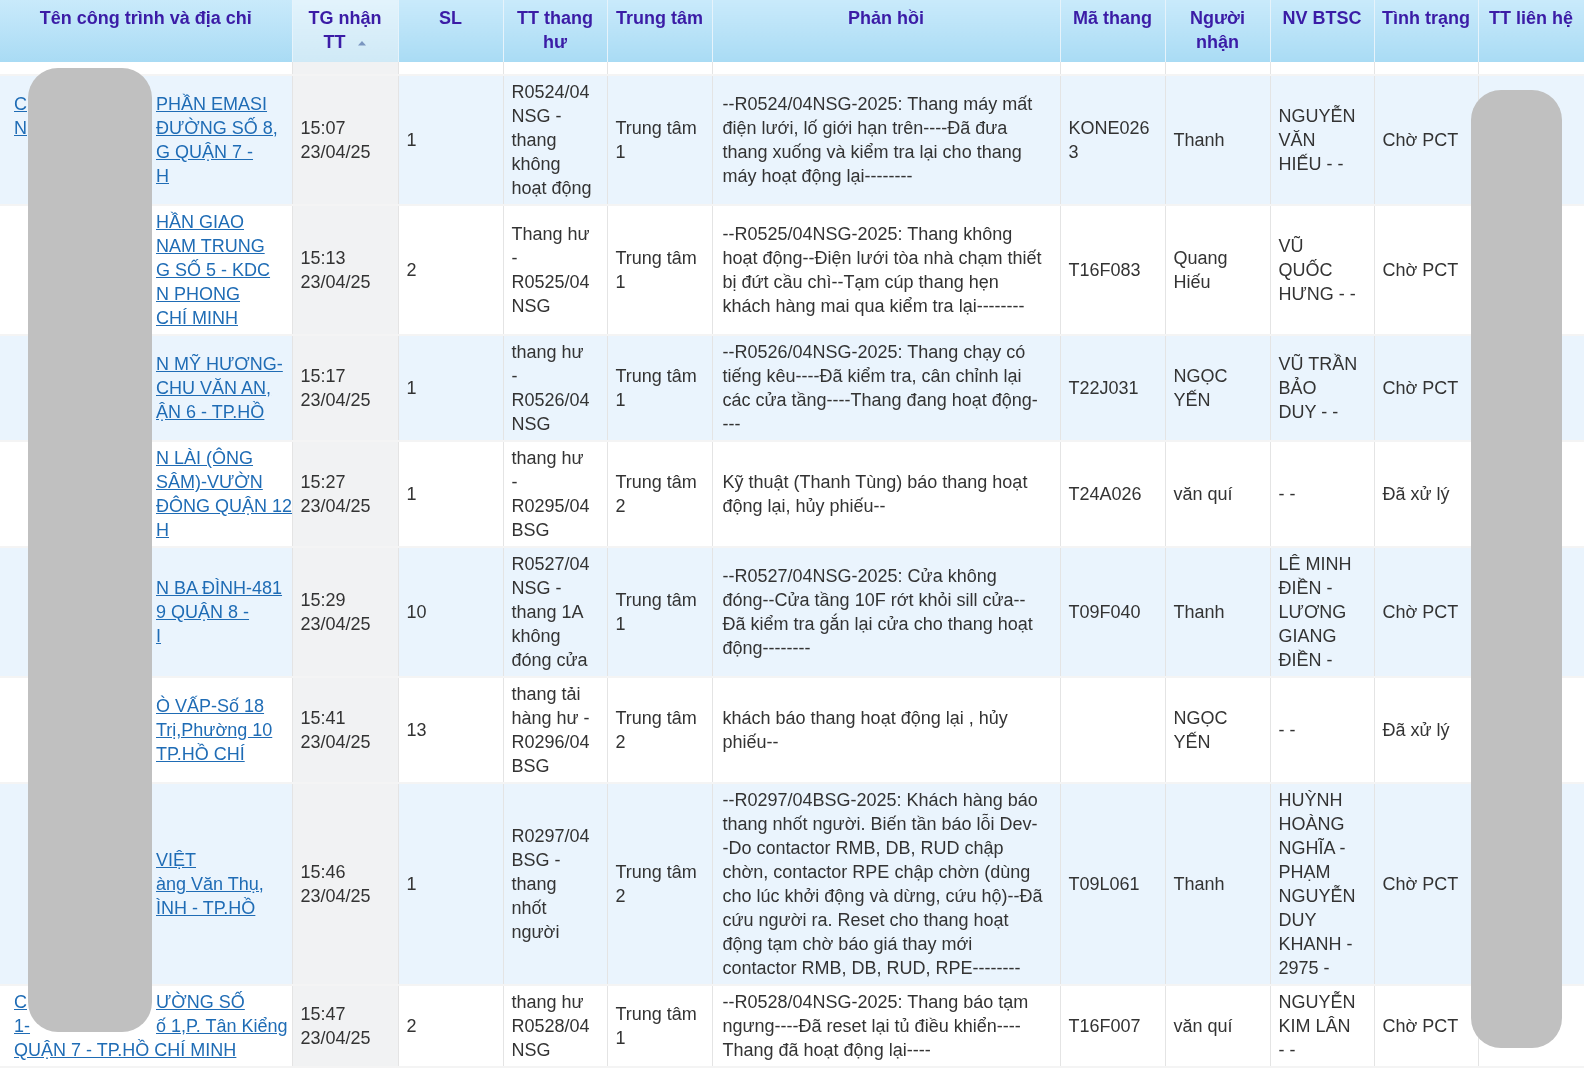  I want to click on address-link: ẬN 6 - TP.HỒ, so click(210, 412).